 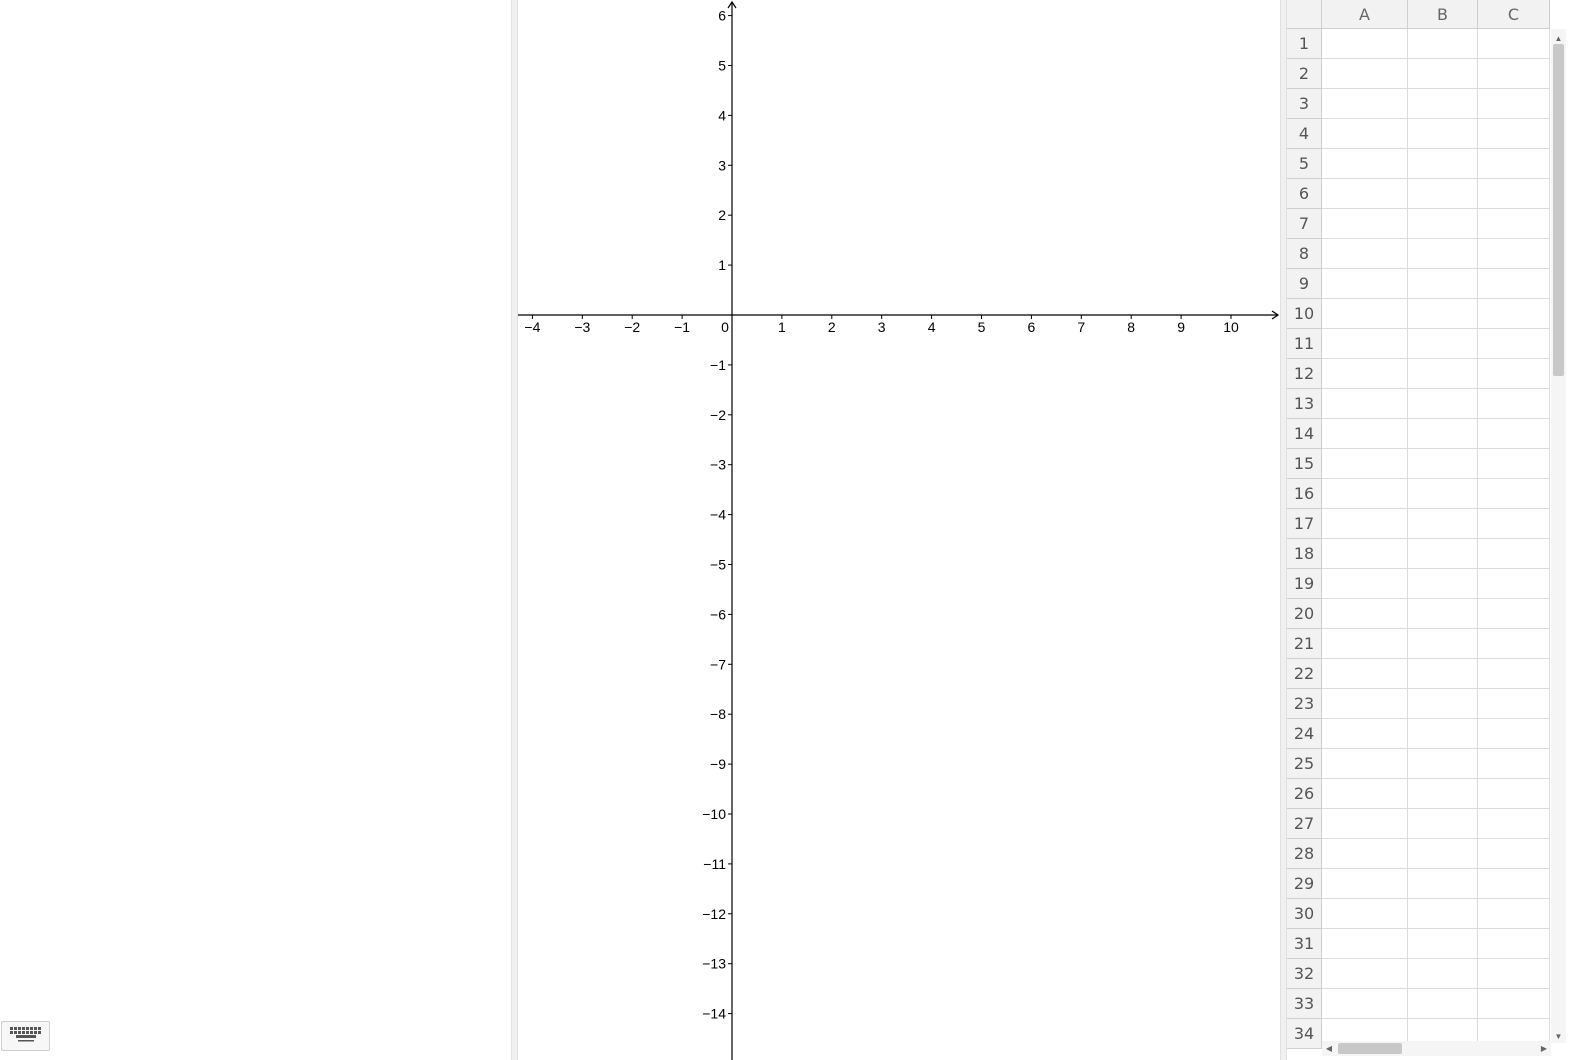 What do you see at coordinates (1365, 1004) in the screenshot?
I see `cell-a33` at bounding box center [1365, 1004].